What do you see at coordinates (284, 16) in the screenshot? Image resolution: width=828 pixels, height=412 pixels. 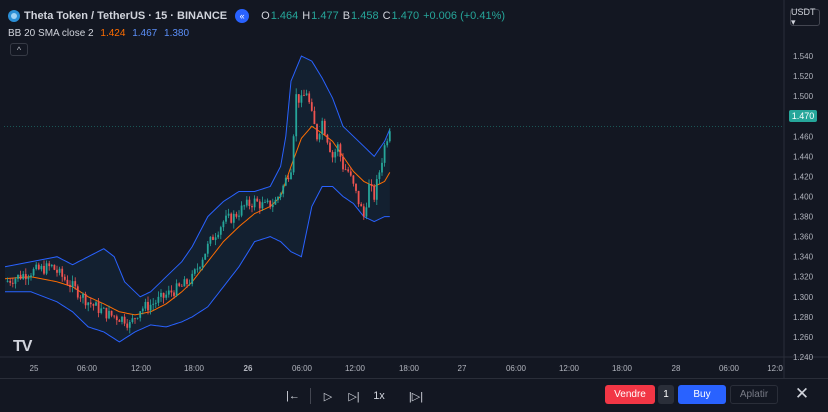 I see `open-value: 1.464` at bounding box center [284, 16].